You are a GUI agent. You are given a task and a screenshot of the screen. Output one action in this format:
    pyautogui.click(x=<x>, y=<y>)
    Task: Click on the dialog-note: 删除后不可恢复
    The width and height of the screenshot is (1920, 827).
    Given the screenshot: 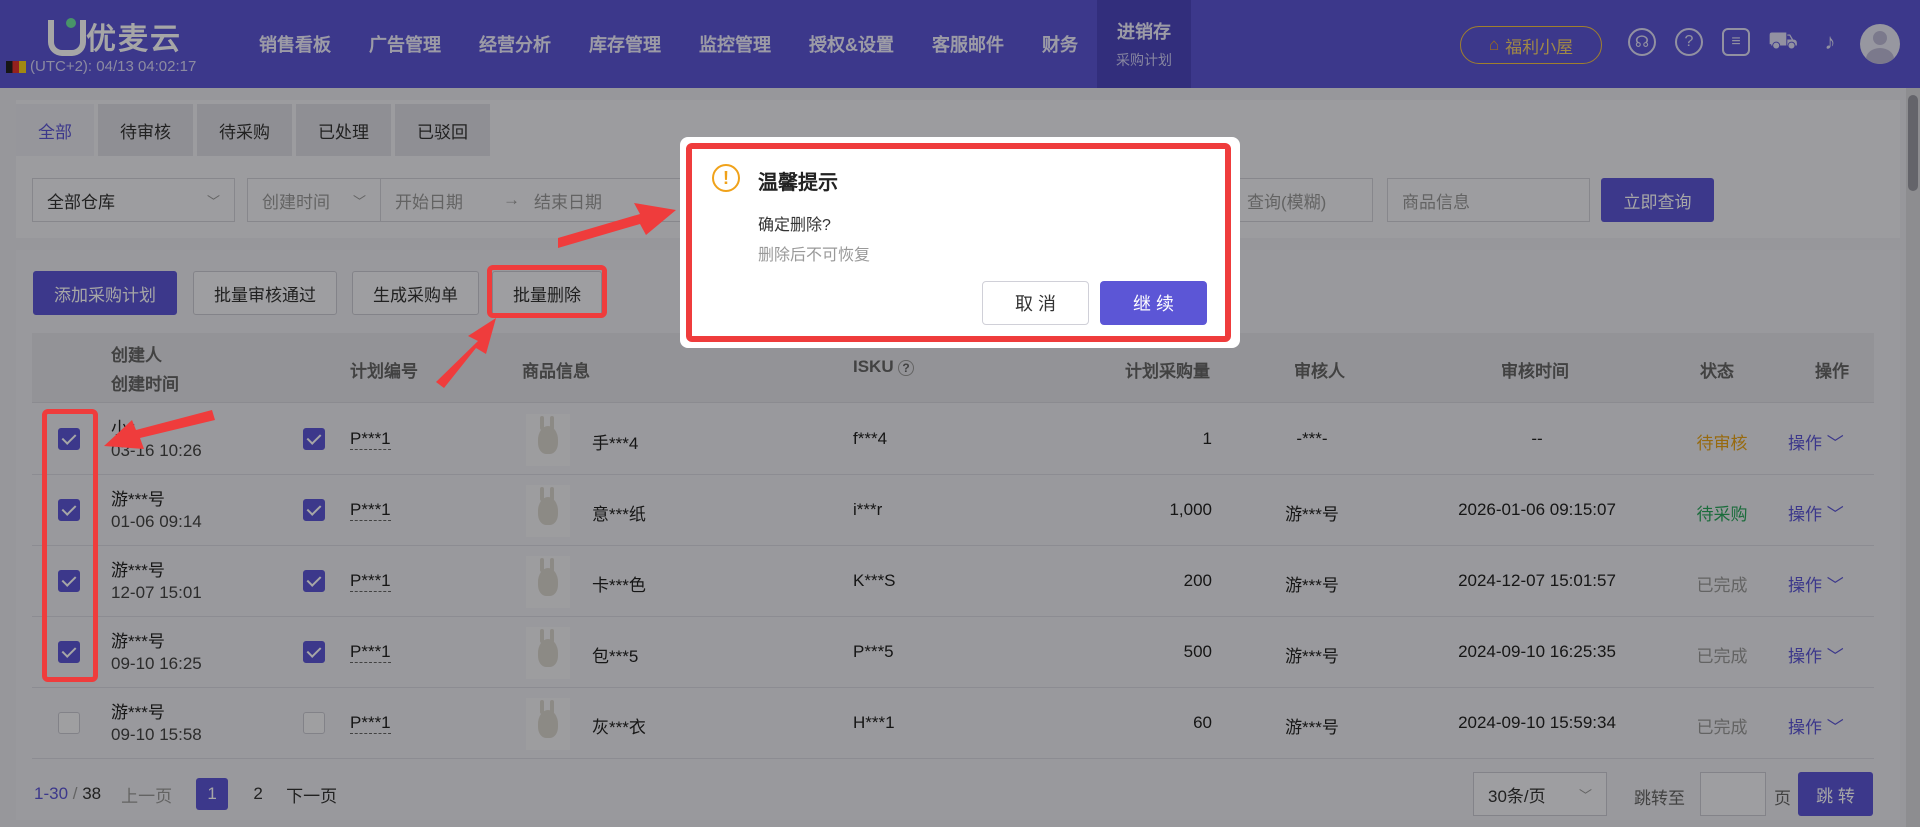 What is the action you would take?
    pyautogui.click(x=814, y=255)
    